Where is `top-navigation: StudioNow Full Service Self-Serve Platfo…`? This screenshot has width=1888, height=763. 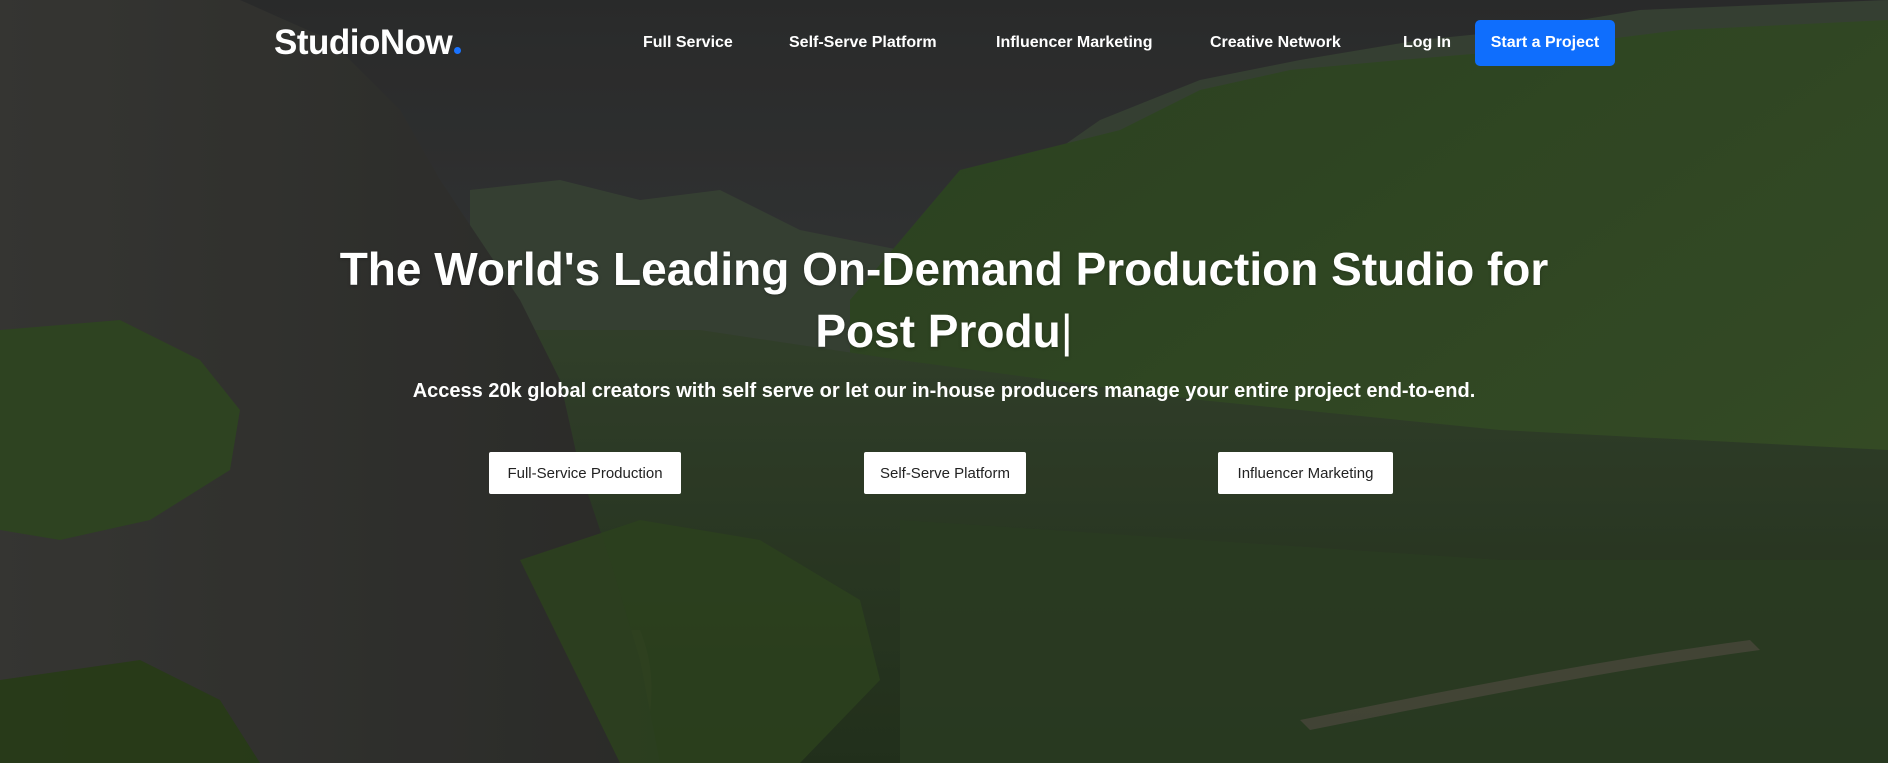 top-navigation: StudioNow Full Service Self-Serve Platfo… is located at coordinates (944, 43).